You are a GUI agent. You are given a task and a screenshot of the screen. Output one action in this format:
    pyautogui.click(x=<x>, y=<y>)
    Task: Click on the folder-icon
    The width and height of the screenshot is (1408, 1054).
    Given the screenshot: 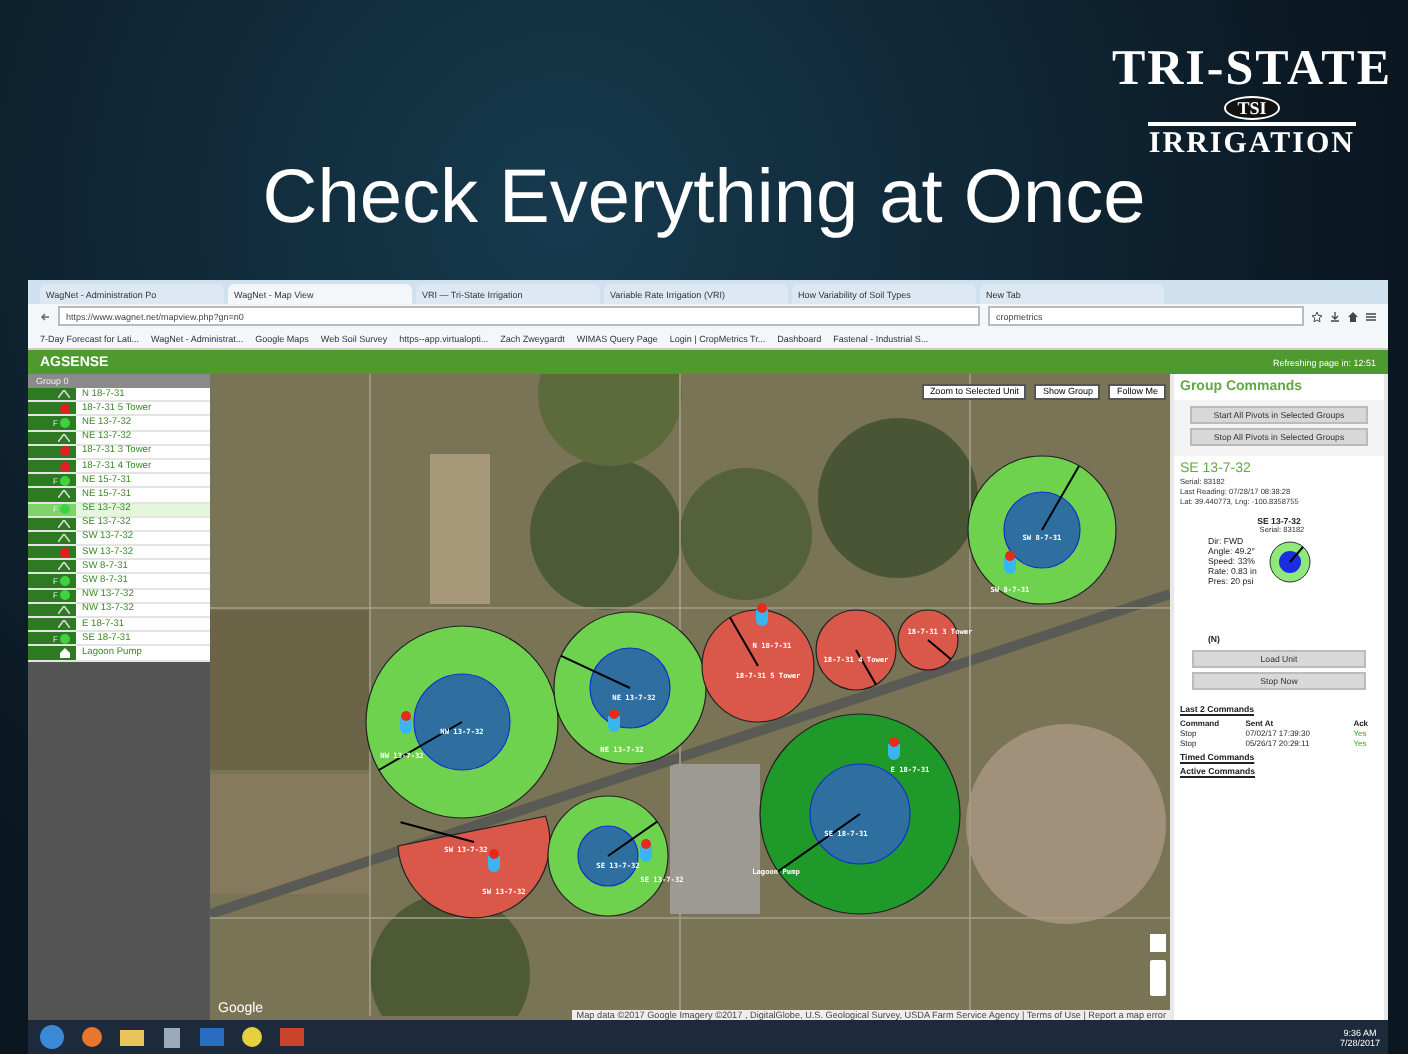 What is the action you would take?
    pyautogui.click(x=132, y=1037)
    